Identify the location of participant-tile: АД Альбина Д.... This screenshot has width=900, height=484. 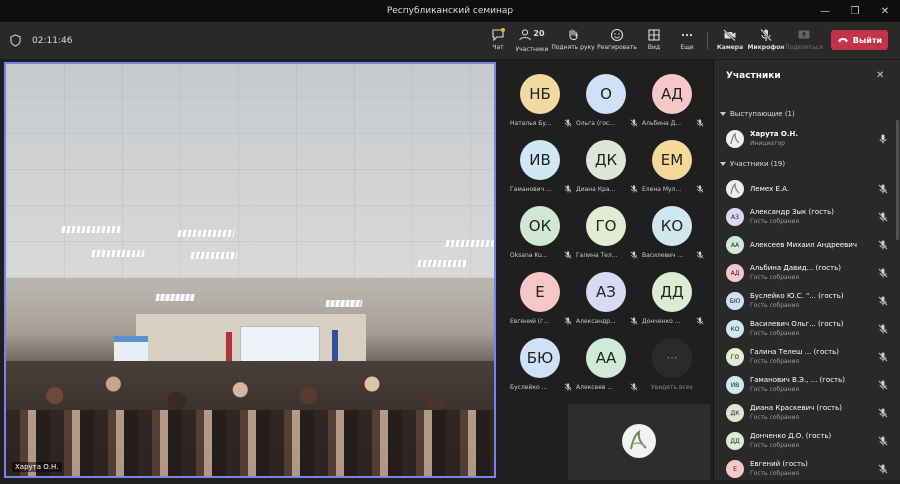
(672, 98).